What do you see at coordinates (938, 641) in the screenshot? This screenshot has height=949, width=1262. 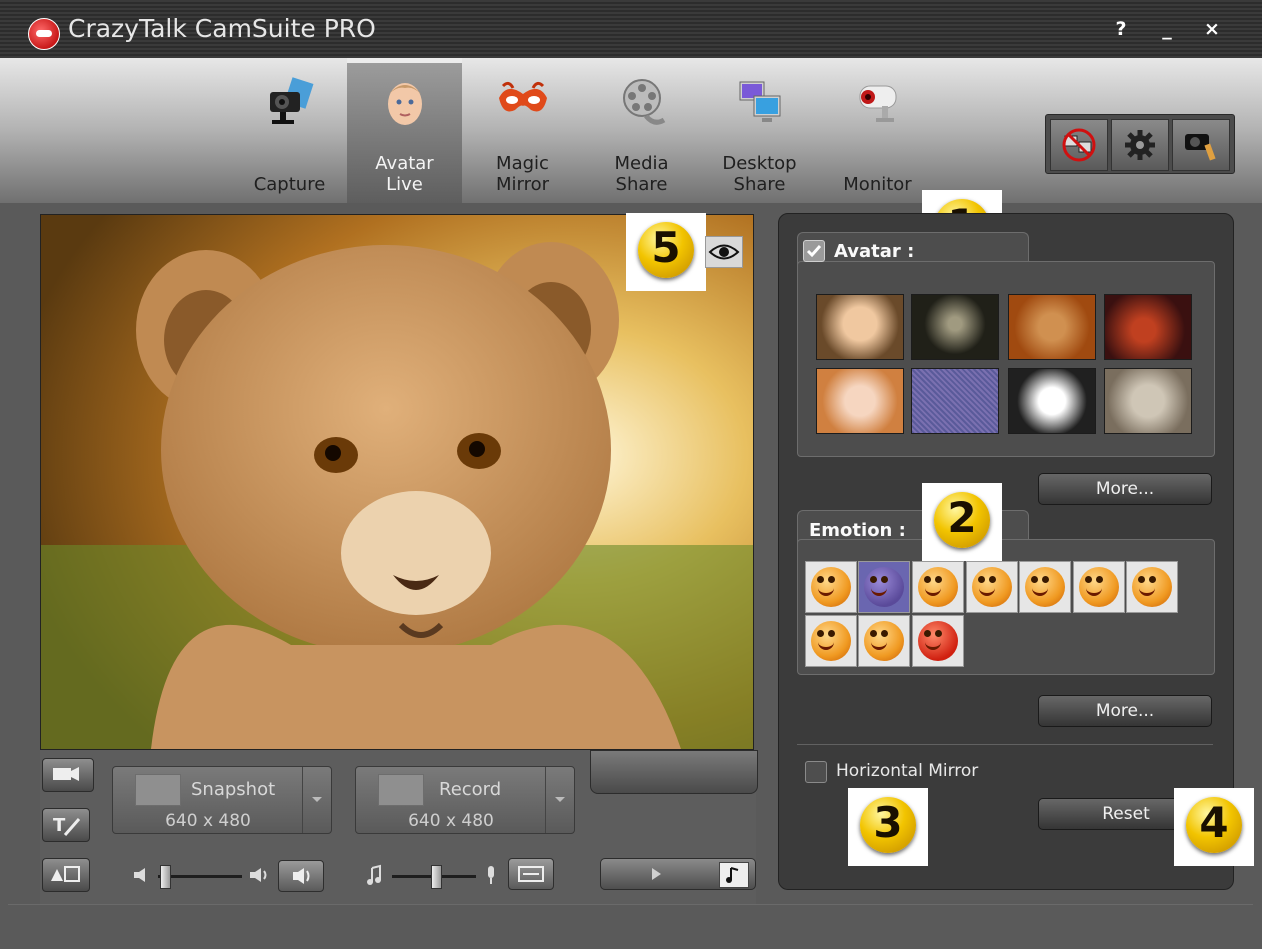 I see `emotion-furious` at bounding box center [938, 641].